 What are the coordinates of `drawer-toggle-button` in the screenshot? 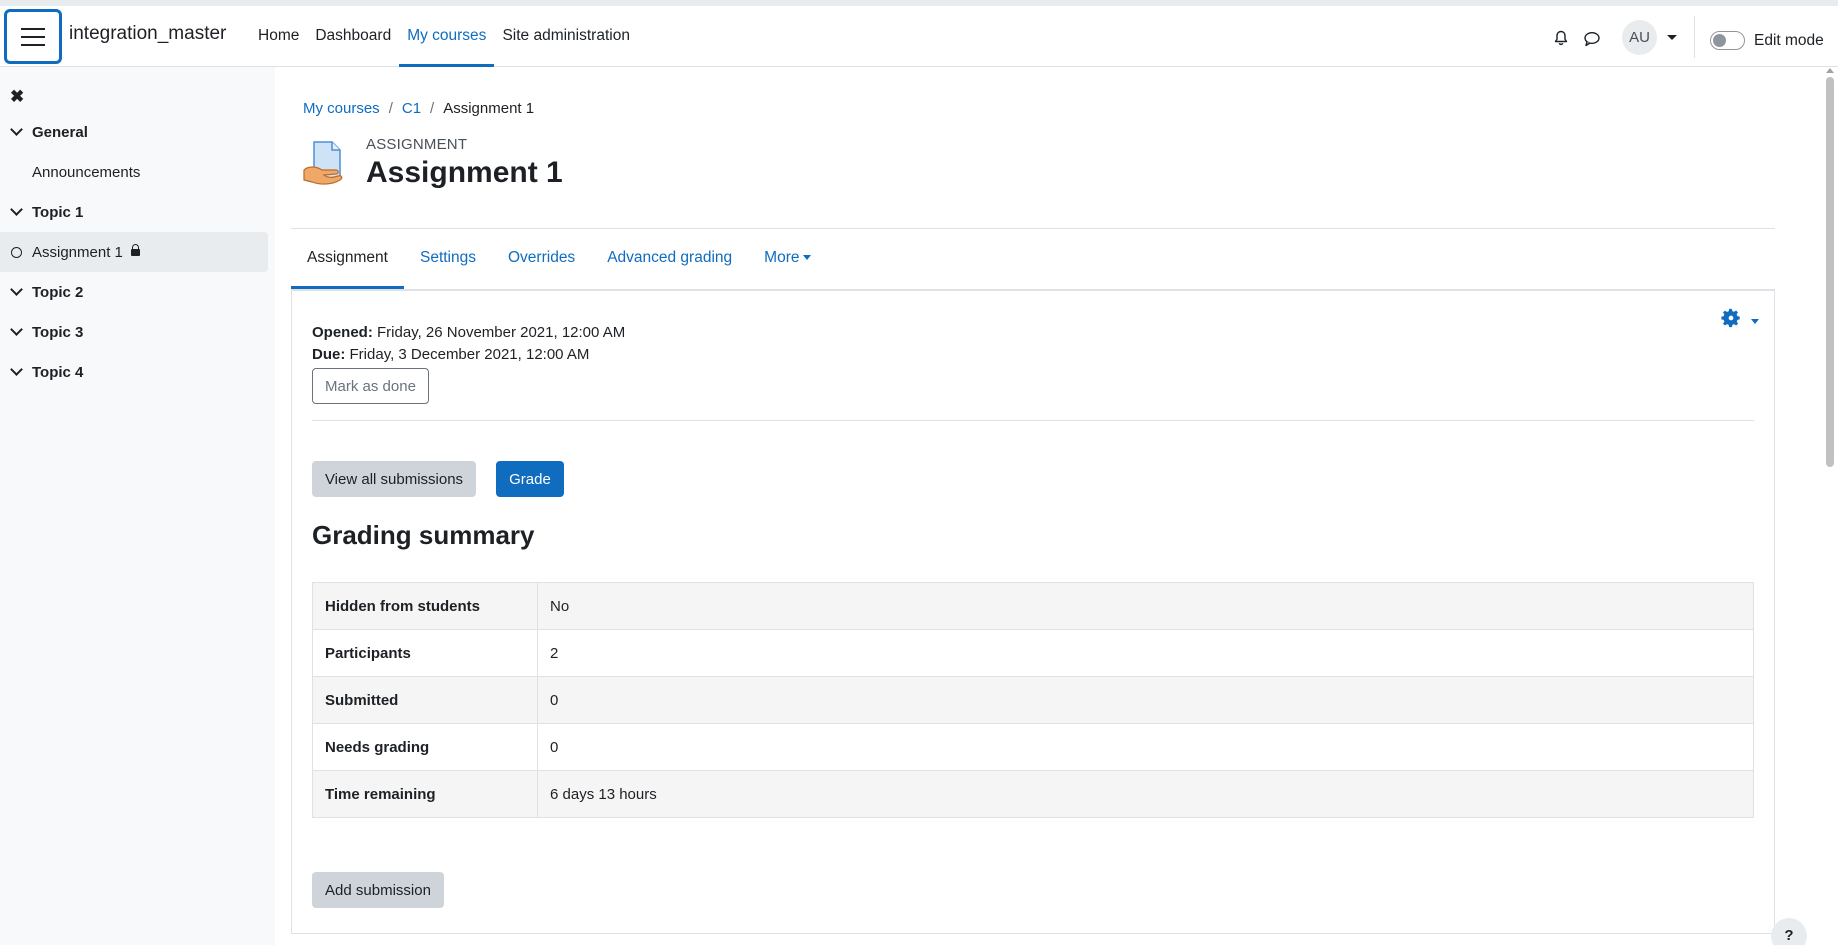 It's located at (33, 36).